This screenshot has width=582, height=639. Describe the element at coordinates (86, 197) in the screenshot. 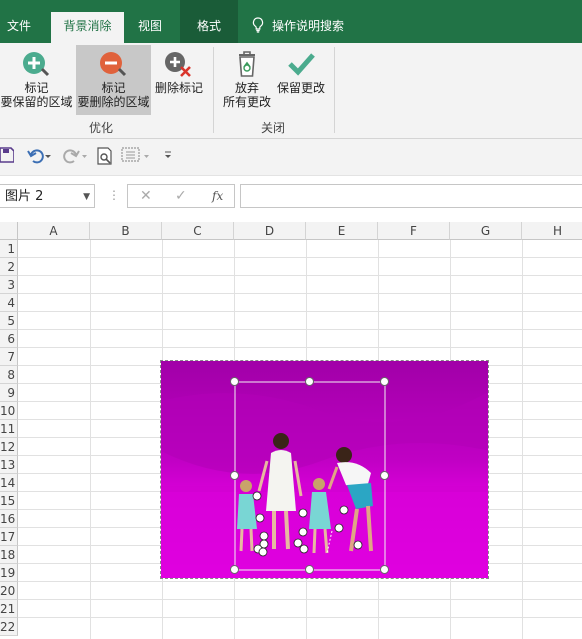

I see `chevron-down-icon: ▼` at that location.